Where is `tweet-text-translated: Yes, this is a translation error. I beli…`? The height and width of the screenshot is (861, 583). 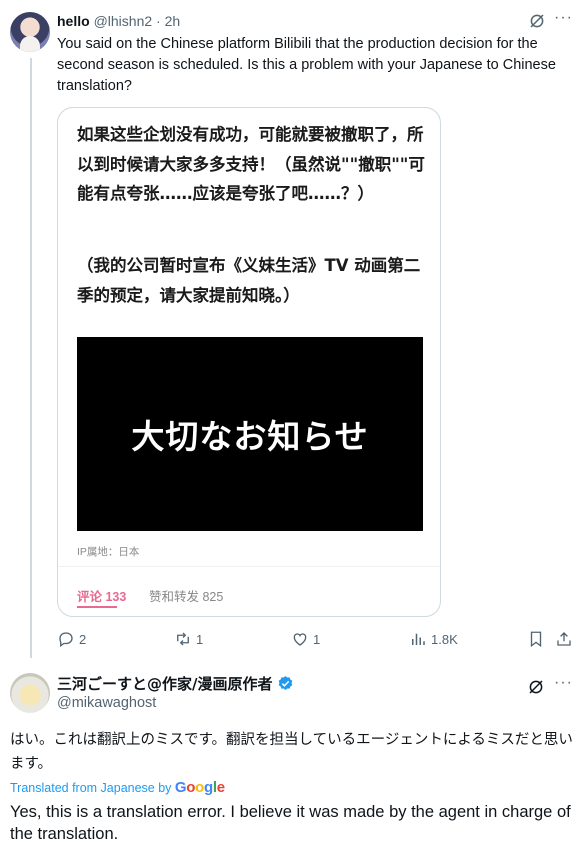
tweet-text-translated: Yes, this is a translation error. I beli… is located at coordinates (290, 823).